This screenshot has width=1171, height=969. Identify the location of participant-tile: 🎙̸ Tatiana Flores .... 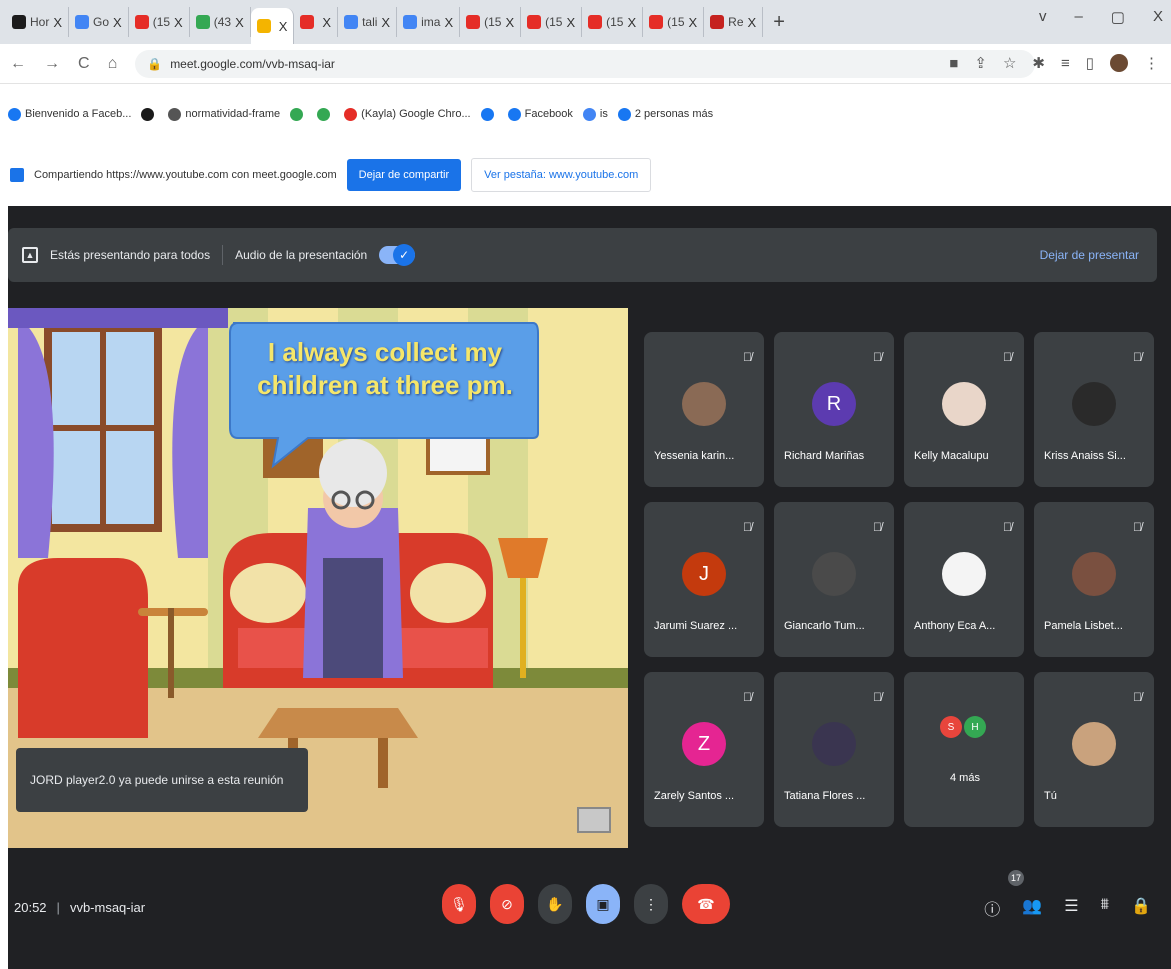
(834, 749).